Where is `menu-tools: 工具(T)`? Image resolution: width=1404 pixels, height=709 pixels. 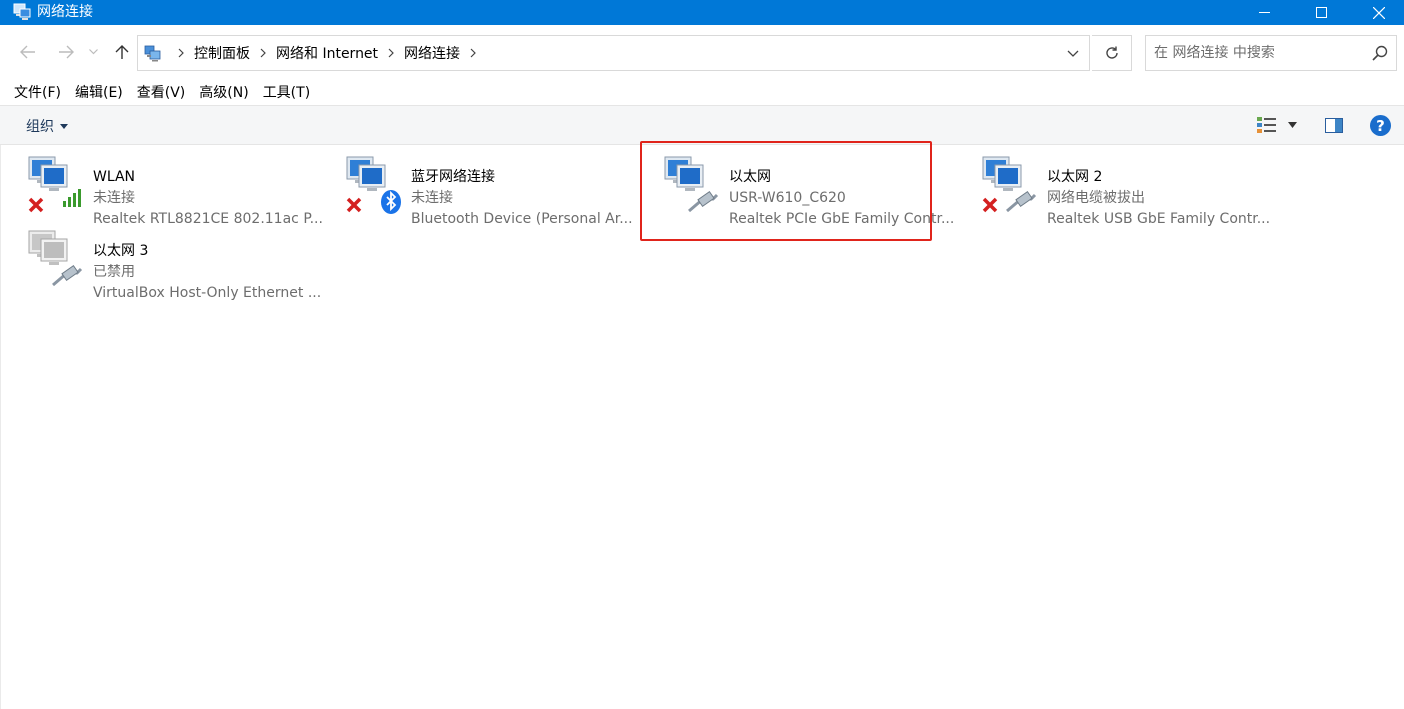 menu-tools: 工具(T) is located at coordinates (286, 93).